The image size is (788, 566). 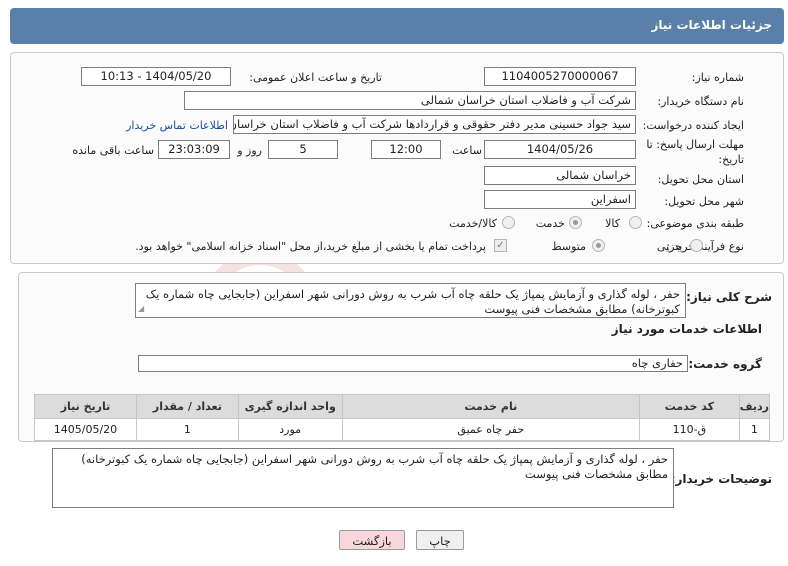 What do you see at coordinates (568, 246) in the screenshot?
I see `purchase-option-medium: متوسط` at bounding box center [568, 246].